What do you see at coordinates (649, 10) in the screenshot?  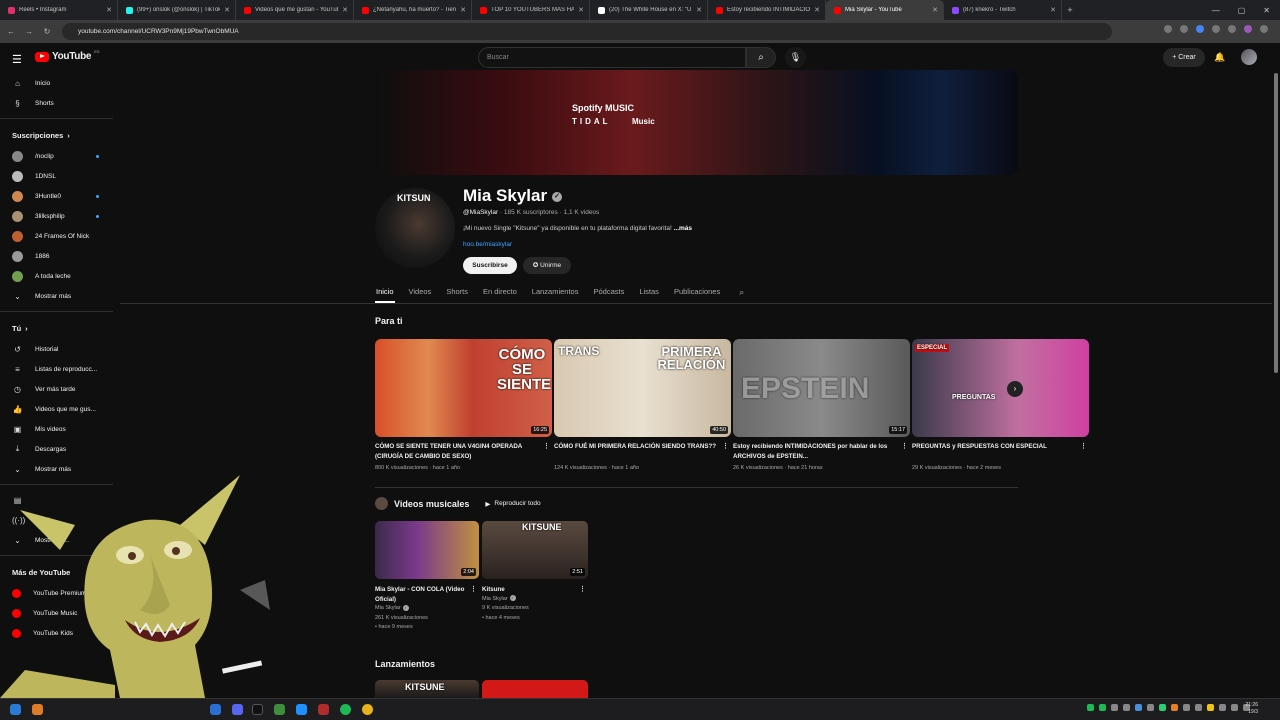 I see `browser-tab: (20) The White House en X: "U ✕` at bounding box center [649, 10].